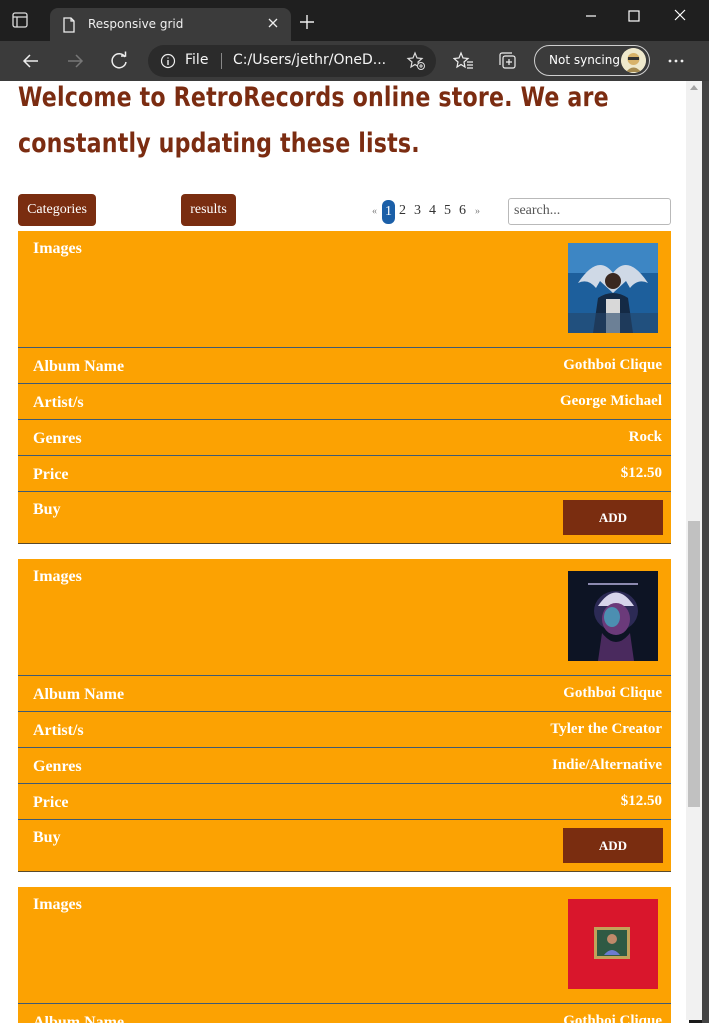  Describe the element at coordinates (168, 63) in the screenshot. I see `info-icon` at that location.